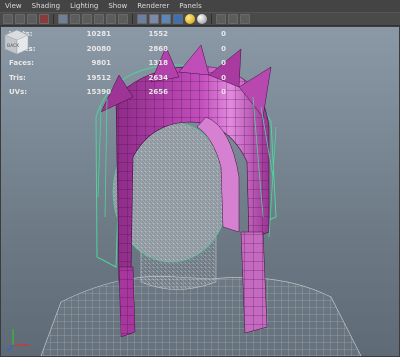  What do you see at coordinates (117, 92) in the screenshot?
I see `hud-row-uvs: UVs: 15390 2656 0` at bounding box center [117, 92].